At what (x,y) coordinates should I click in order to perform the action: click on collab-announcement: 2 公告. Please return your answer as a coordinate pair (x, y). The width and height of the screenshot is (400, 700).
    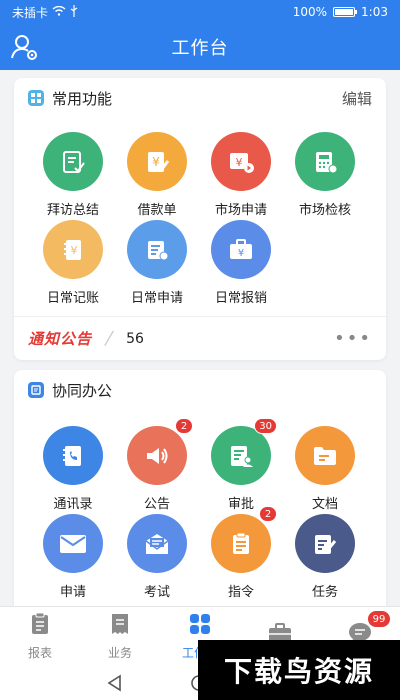
    Looking at the image, I should click on (157, 465).